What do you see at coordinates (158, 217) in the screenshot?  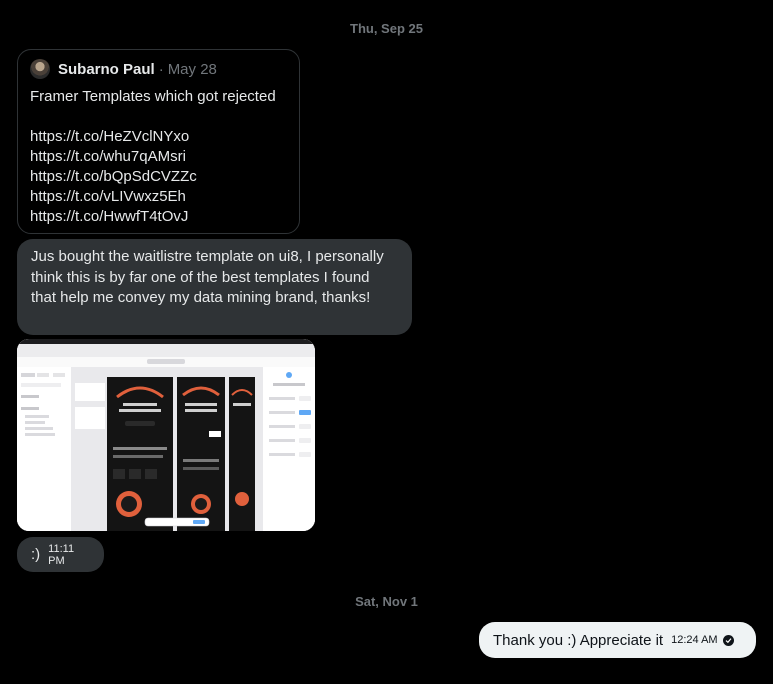 I see `tweet-link: https://t.co/HwwfT4tOvJ` at bounding box center [158, 217].